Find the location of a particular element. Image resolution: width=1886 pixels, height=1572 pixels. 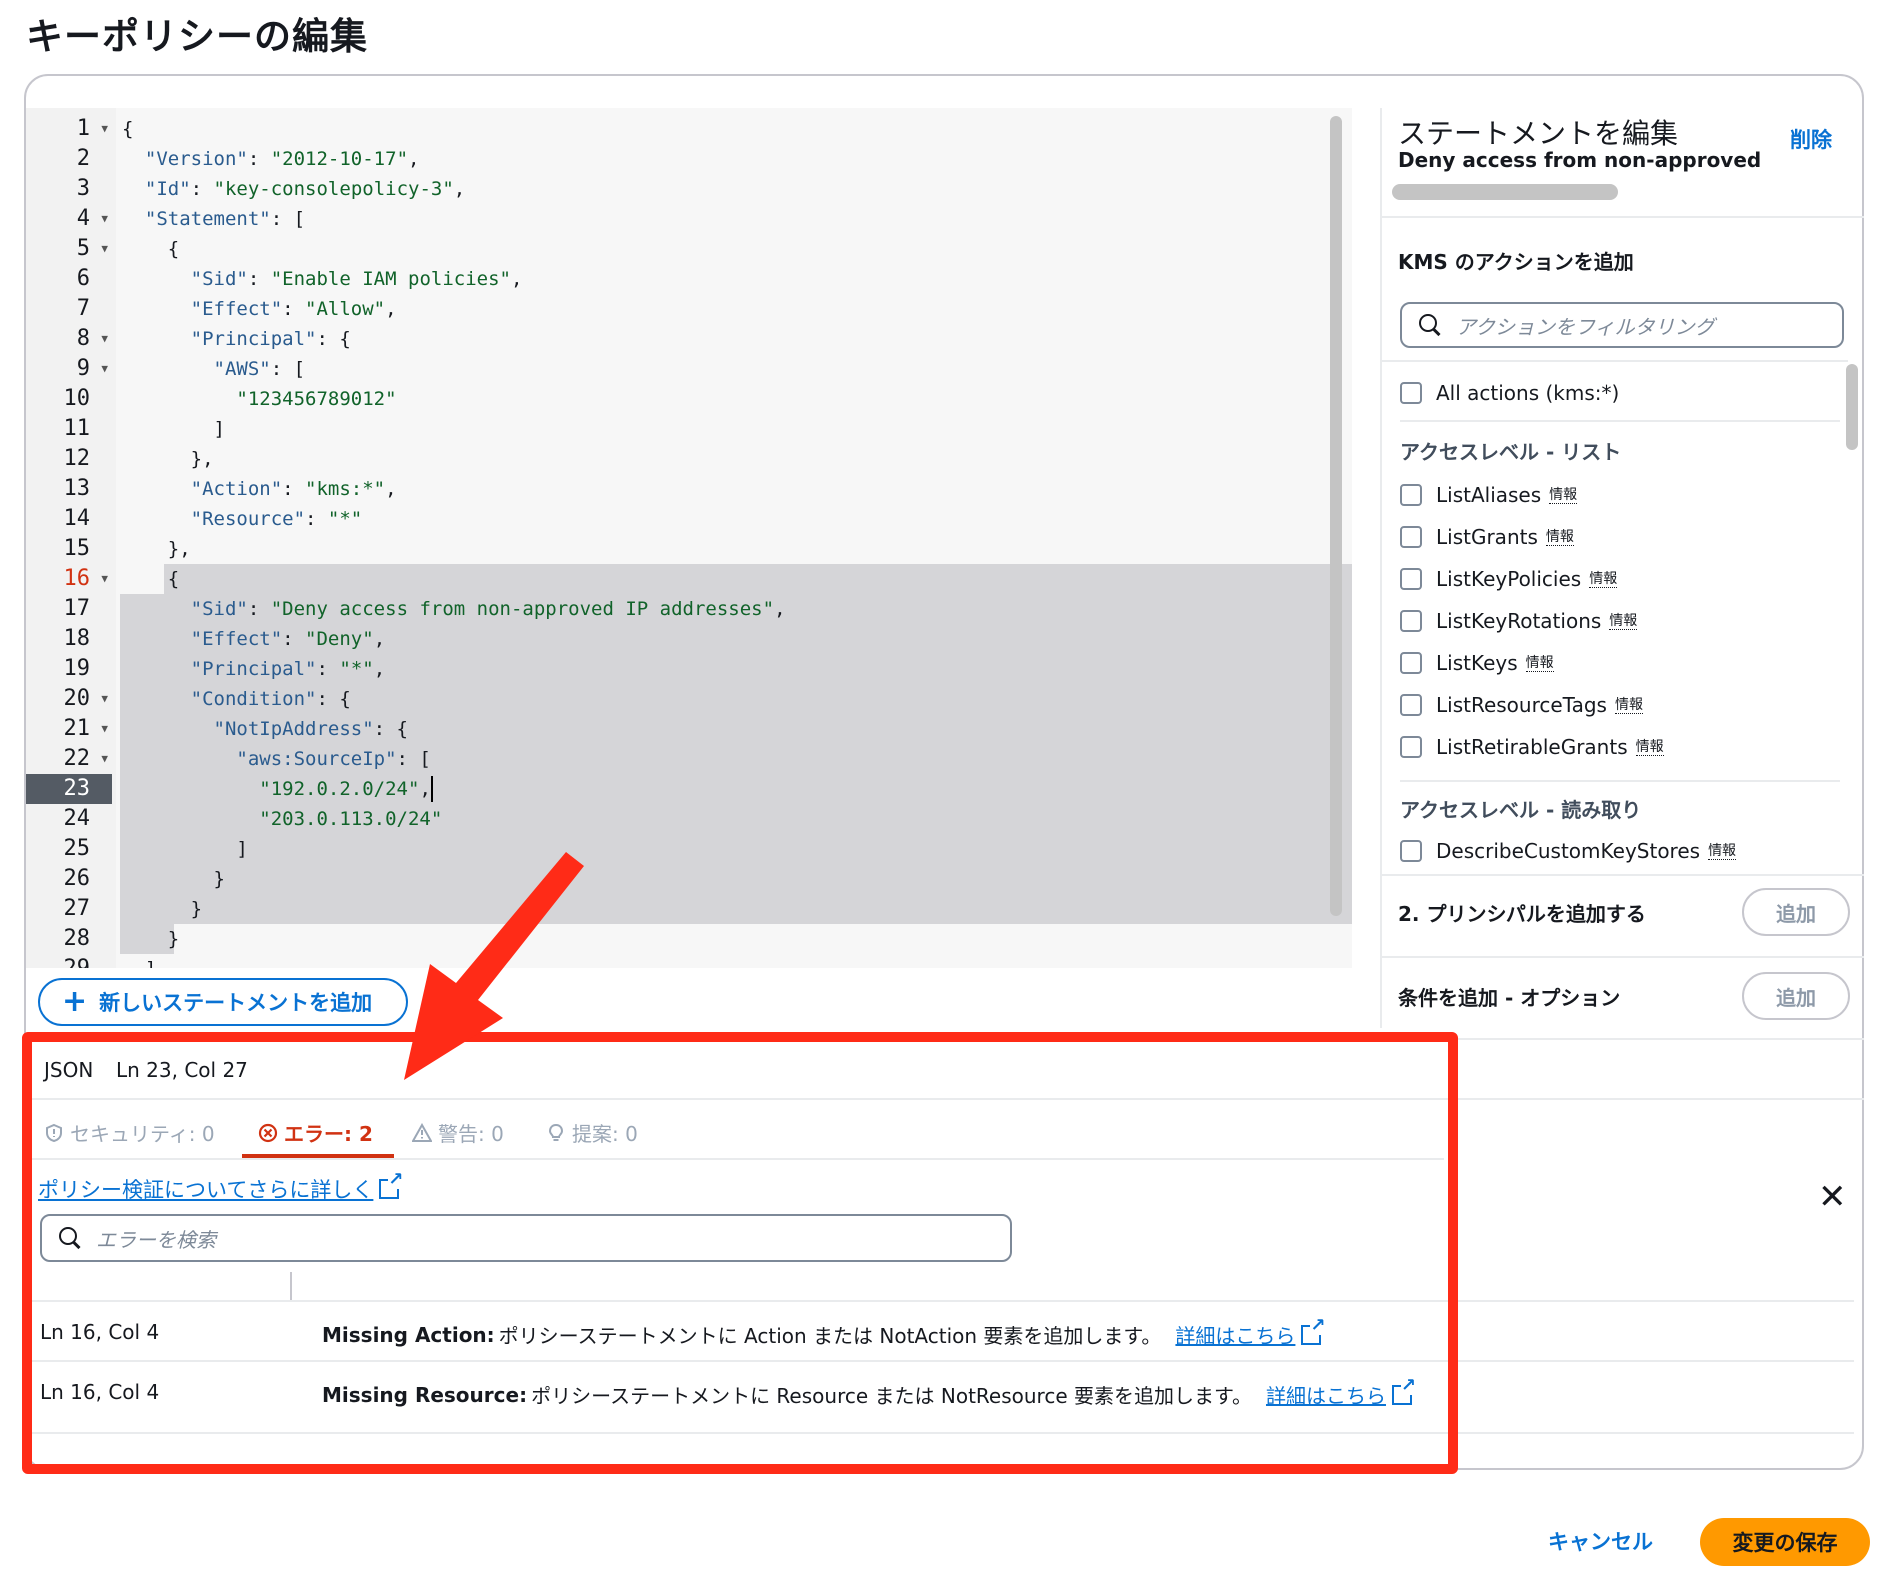

annotation-arrow is located at coordinates (494, 966).